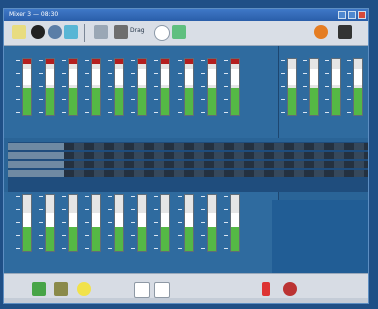 The image size is (378, 309). I want to click on title-bar: Mixer 3 — 08:30, so click(186, 15).